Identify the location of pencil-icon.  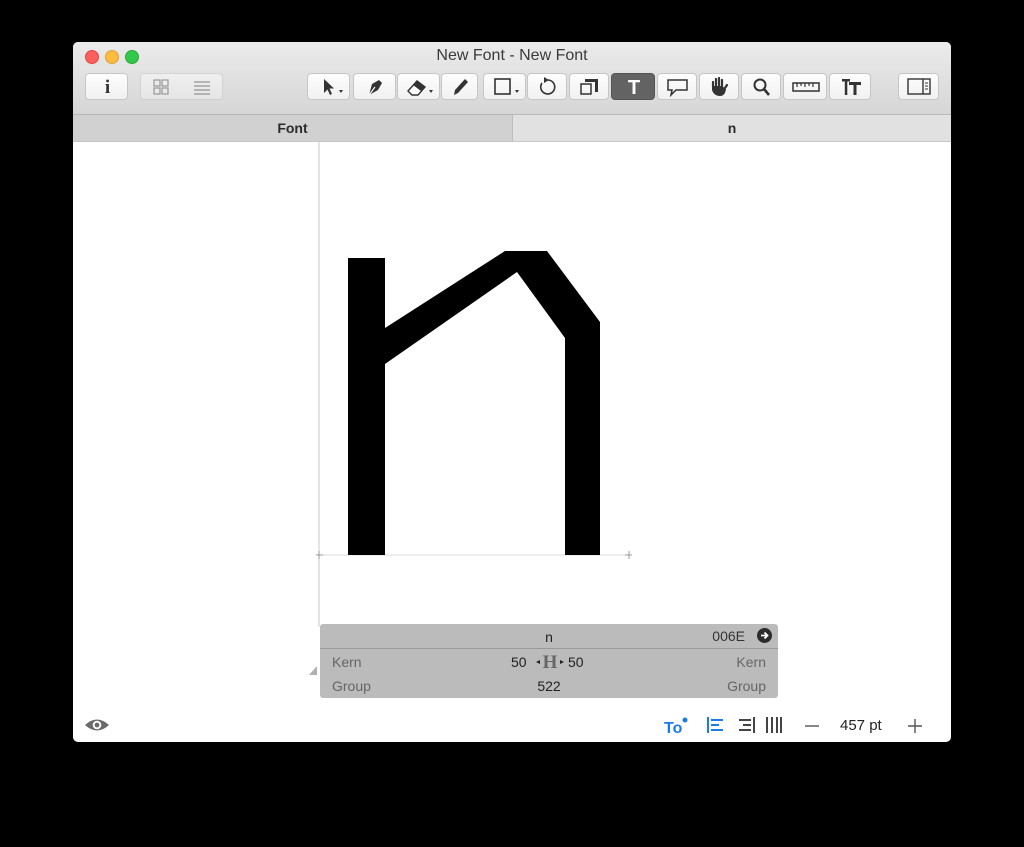
(461, 87).